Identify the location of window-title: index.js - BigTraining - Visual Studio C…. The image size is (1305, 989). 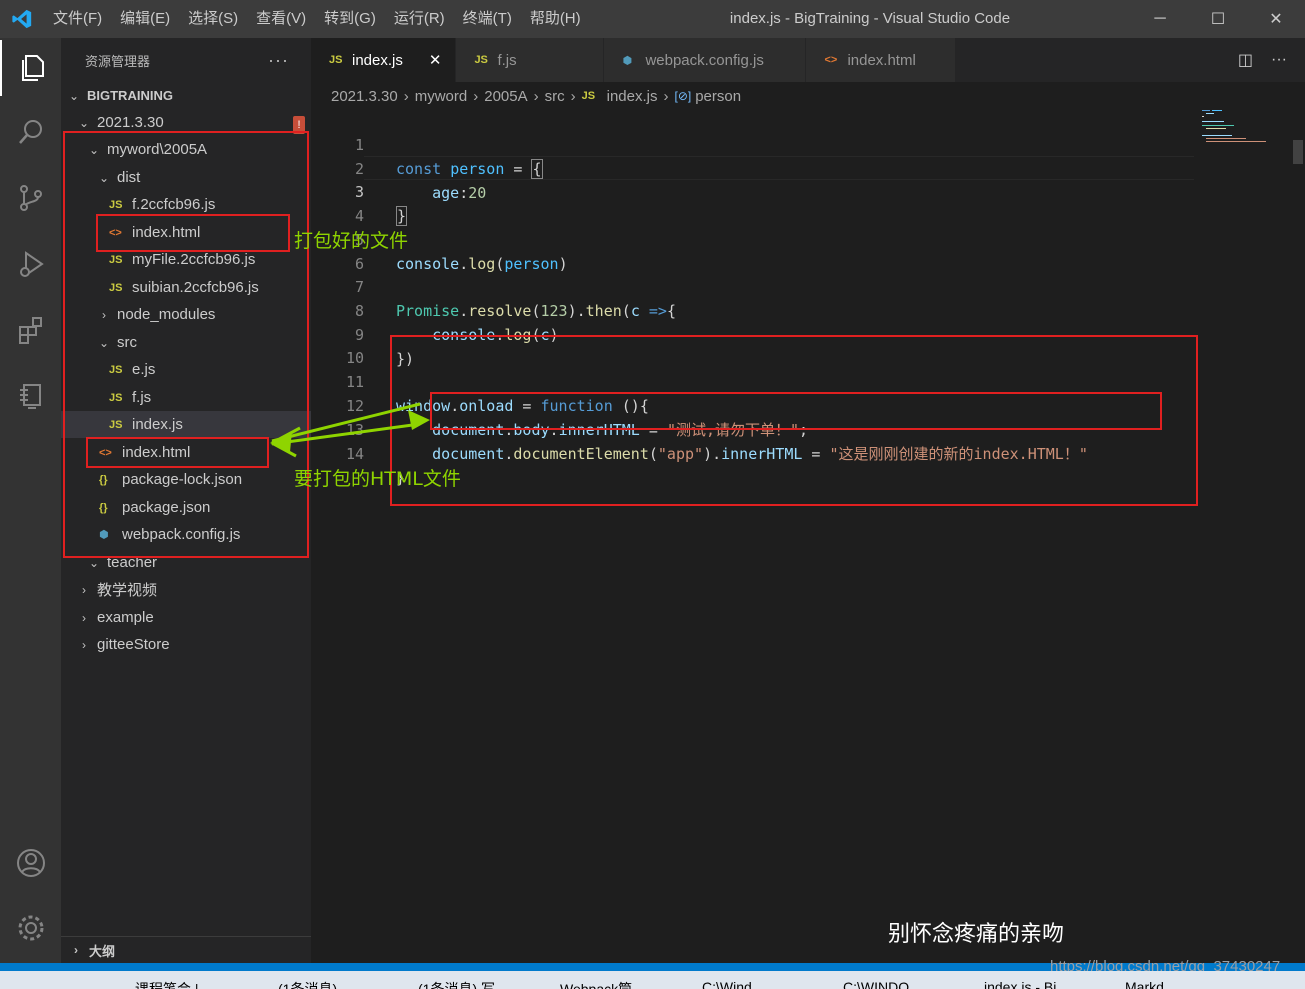
(870, 18).